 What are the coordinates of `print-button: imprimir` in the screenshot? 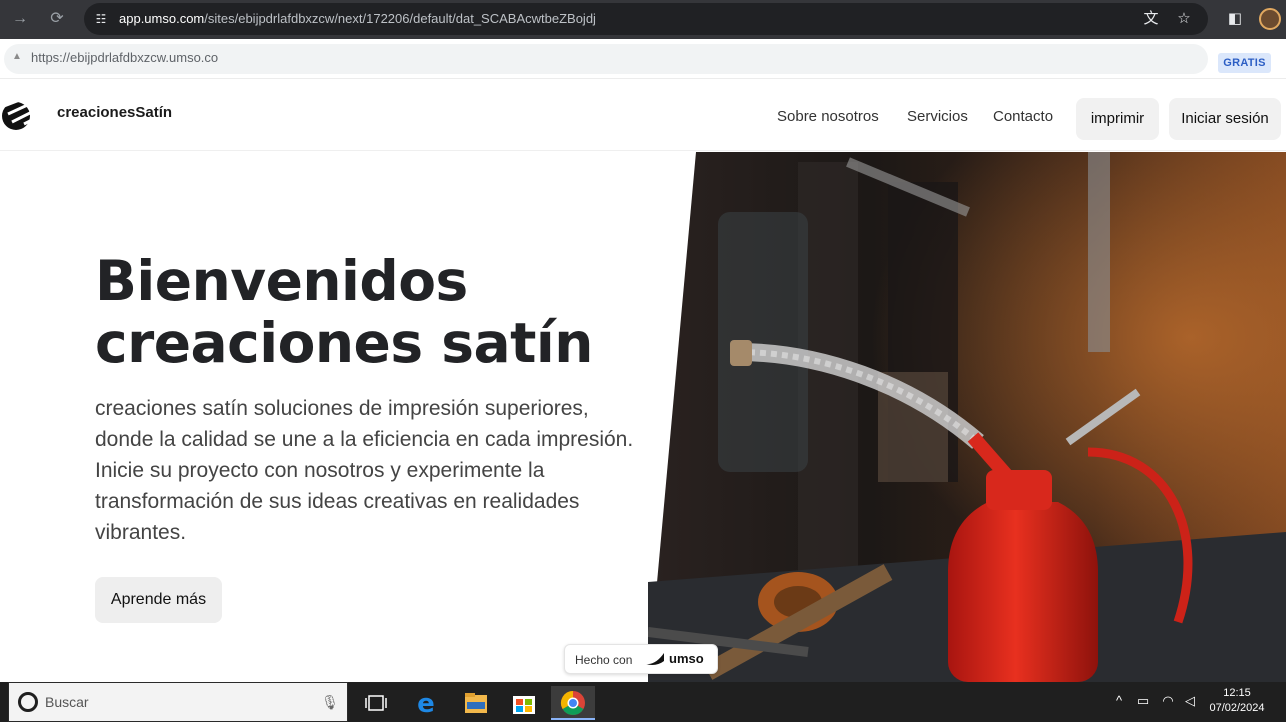 It's located at (1117, 119).